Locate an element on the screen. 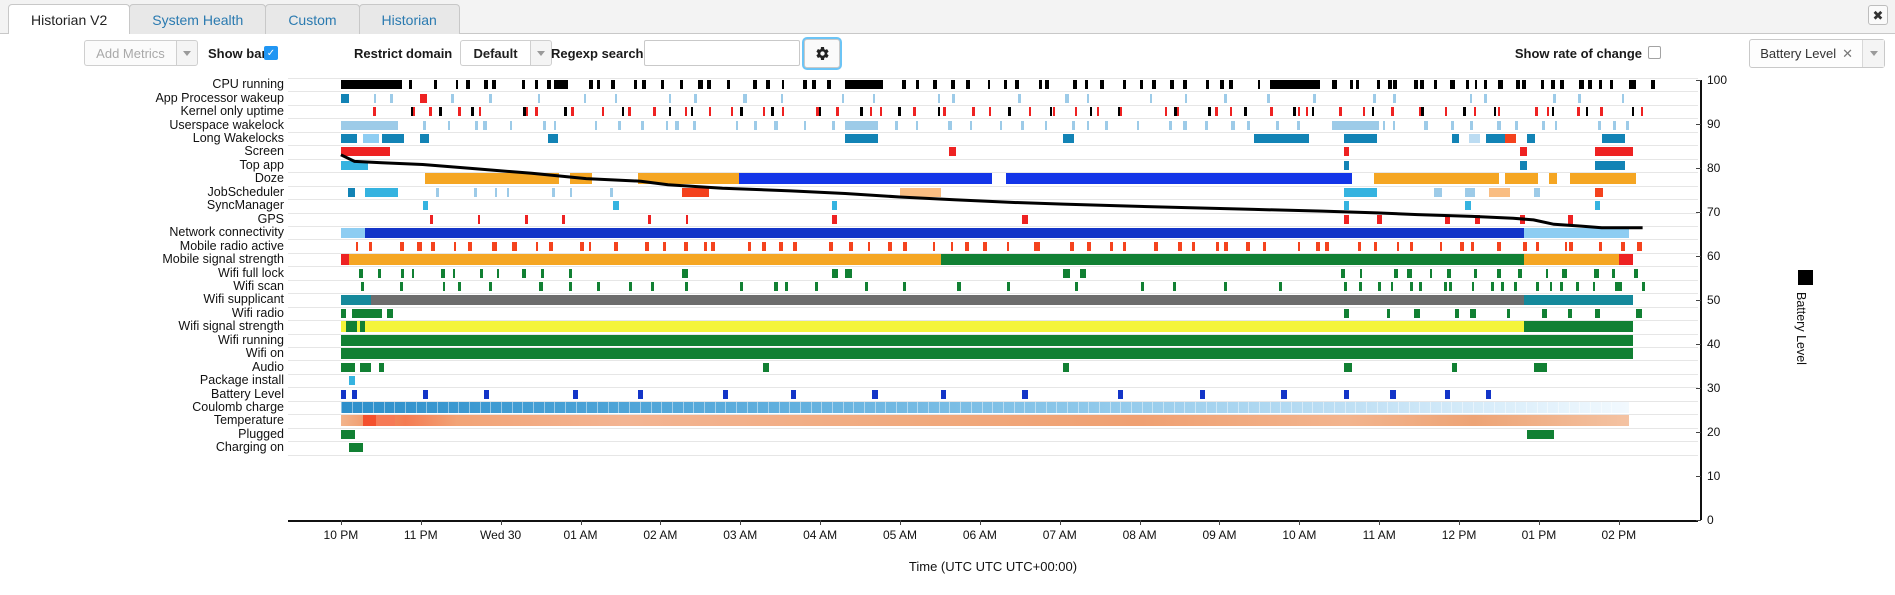 The image size is (1895, 595). row-label-mobile-signal-strength: Mobile signal strength is located at coordinates (223, 259).